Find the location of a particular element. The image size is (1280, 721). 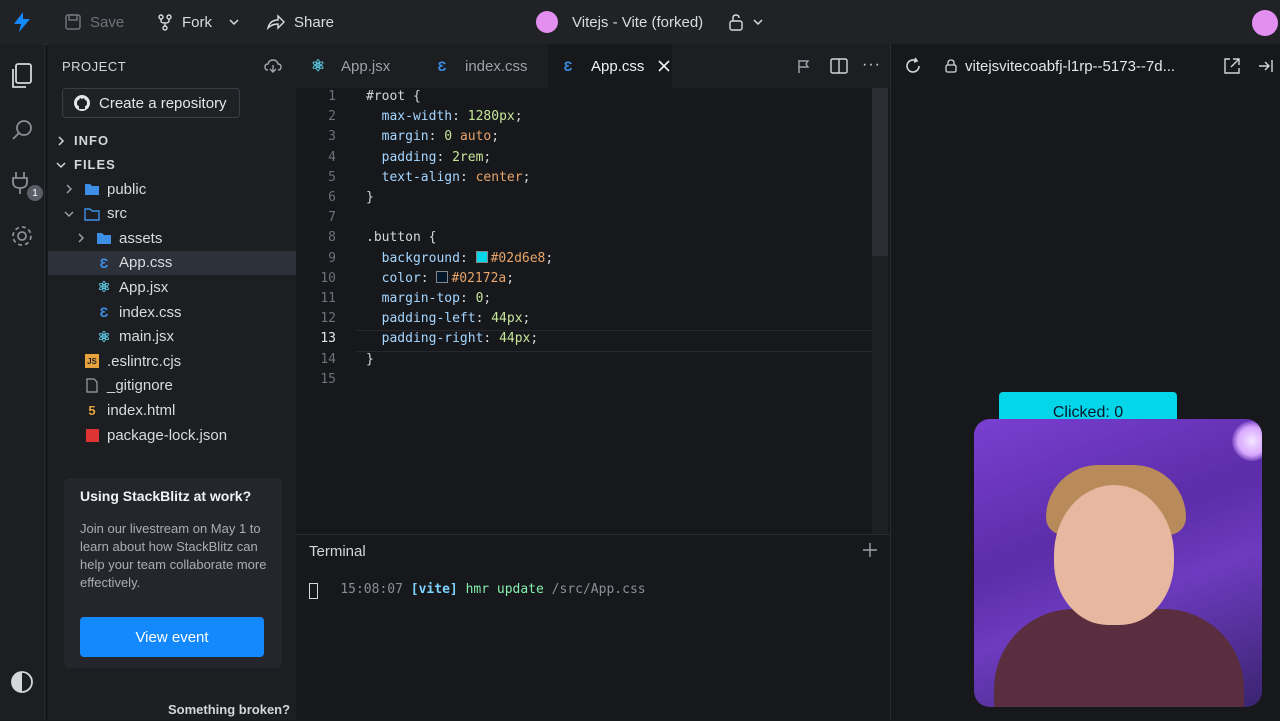

code-line: .button { is located at coordinates (401, 238).